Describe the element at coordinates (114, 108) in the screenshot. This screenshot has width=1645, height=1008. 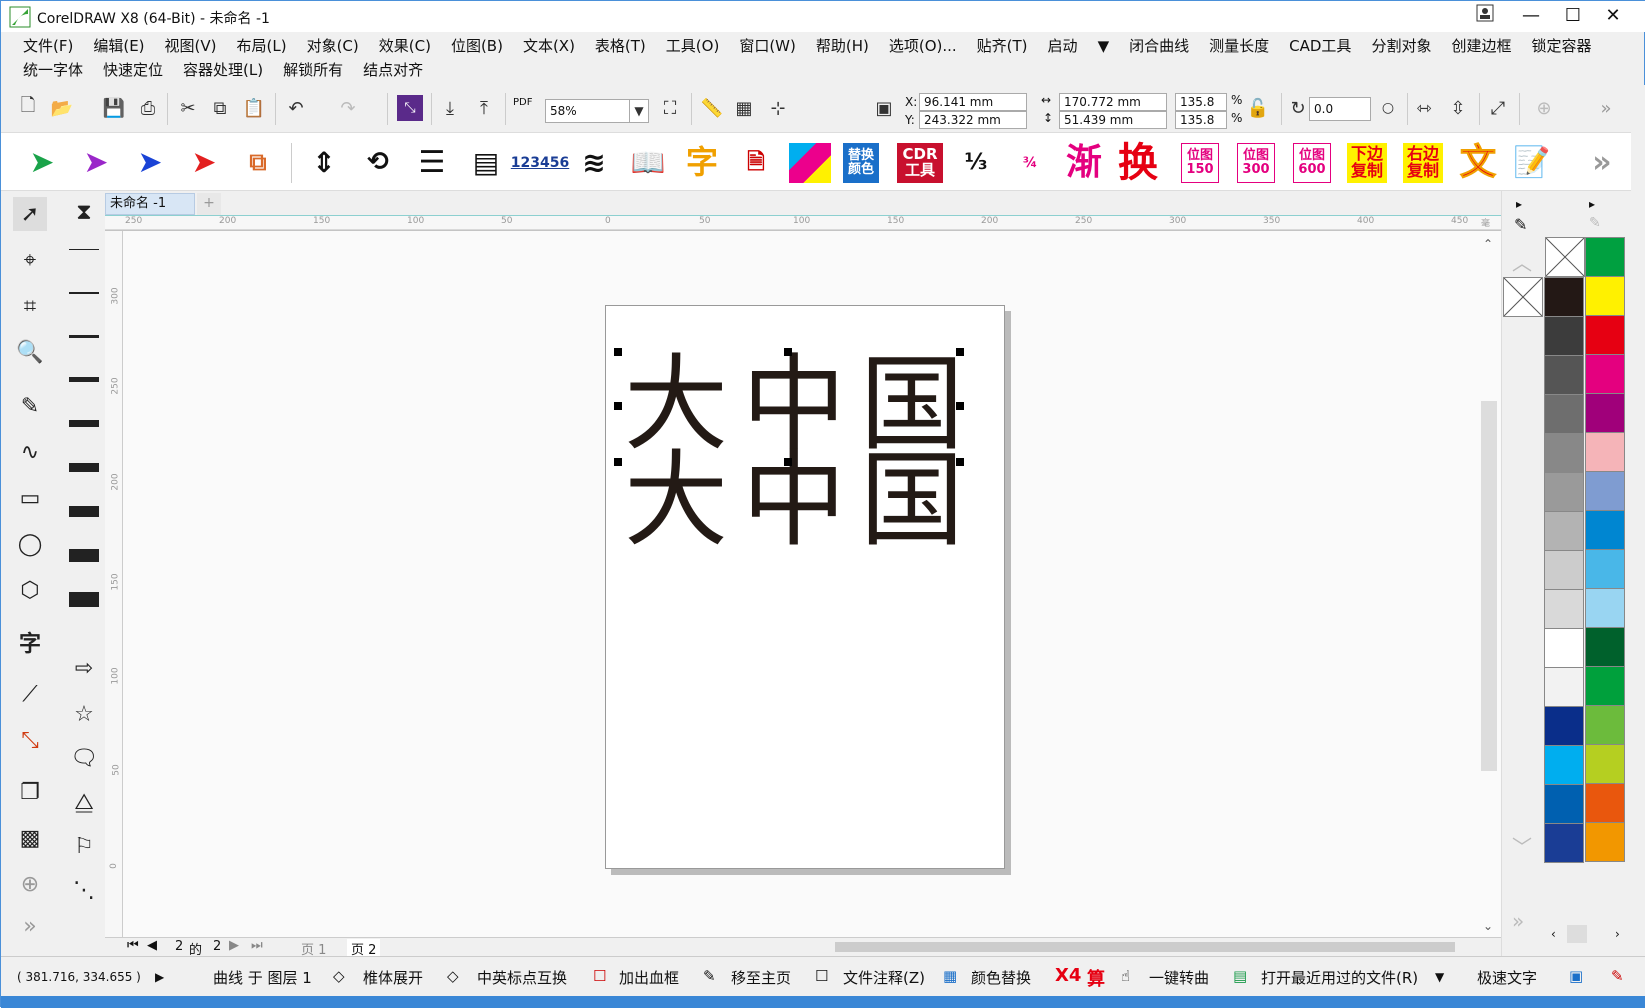
I see `save-icon: 💾` at that location.